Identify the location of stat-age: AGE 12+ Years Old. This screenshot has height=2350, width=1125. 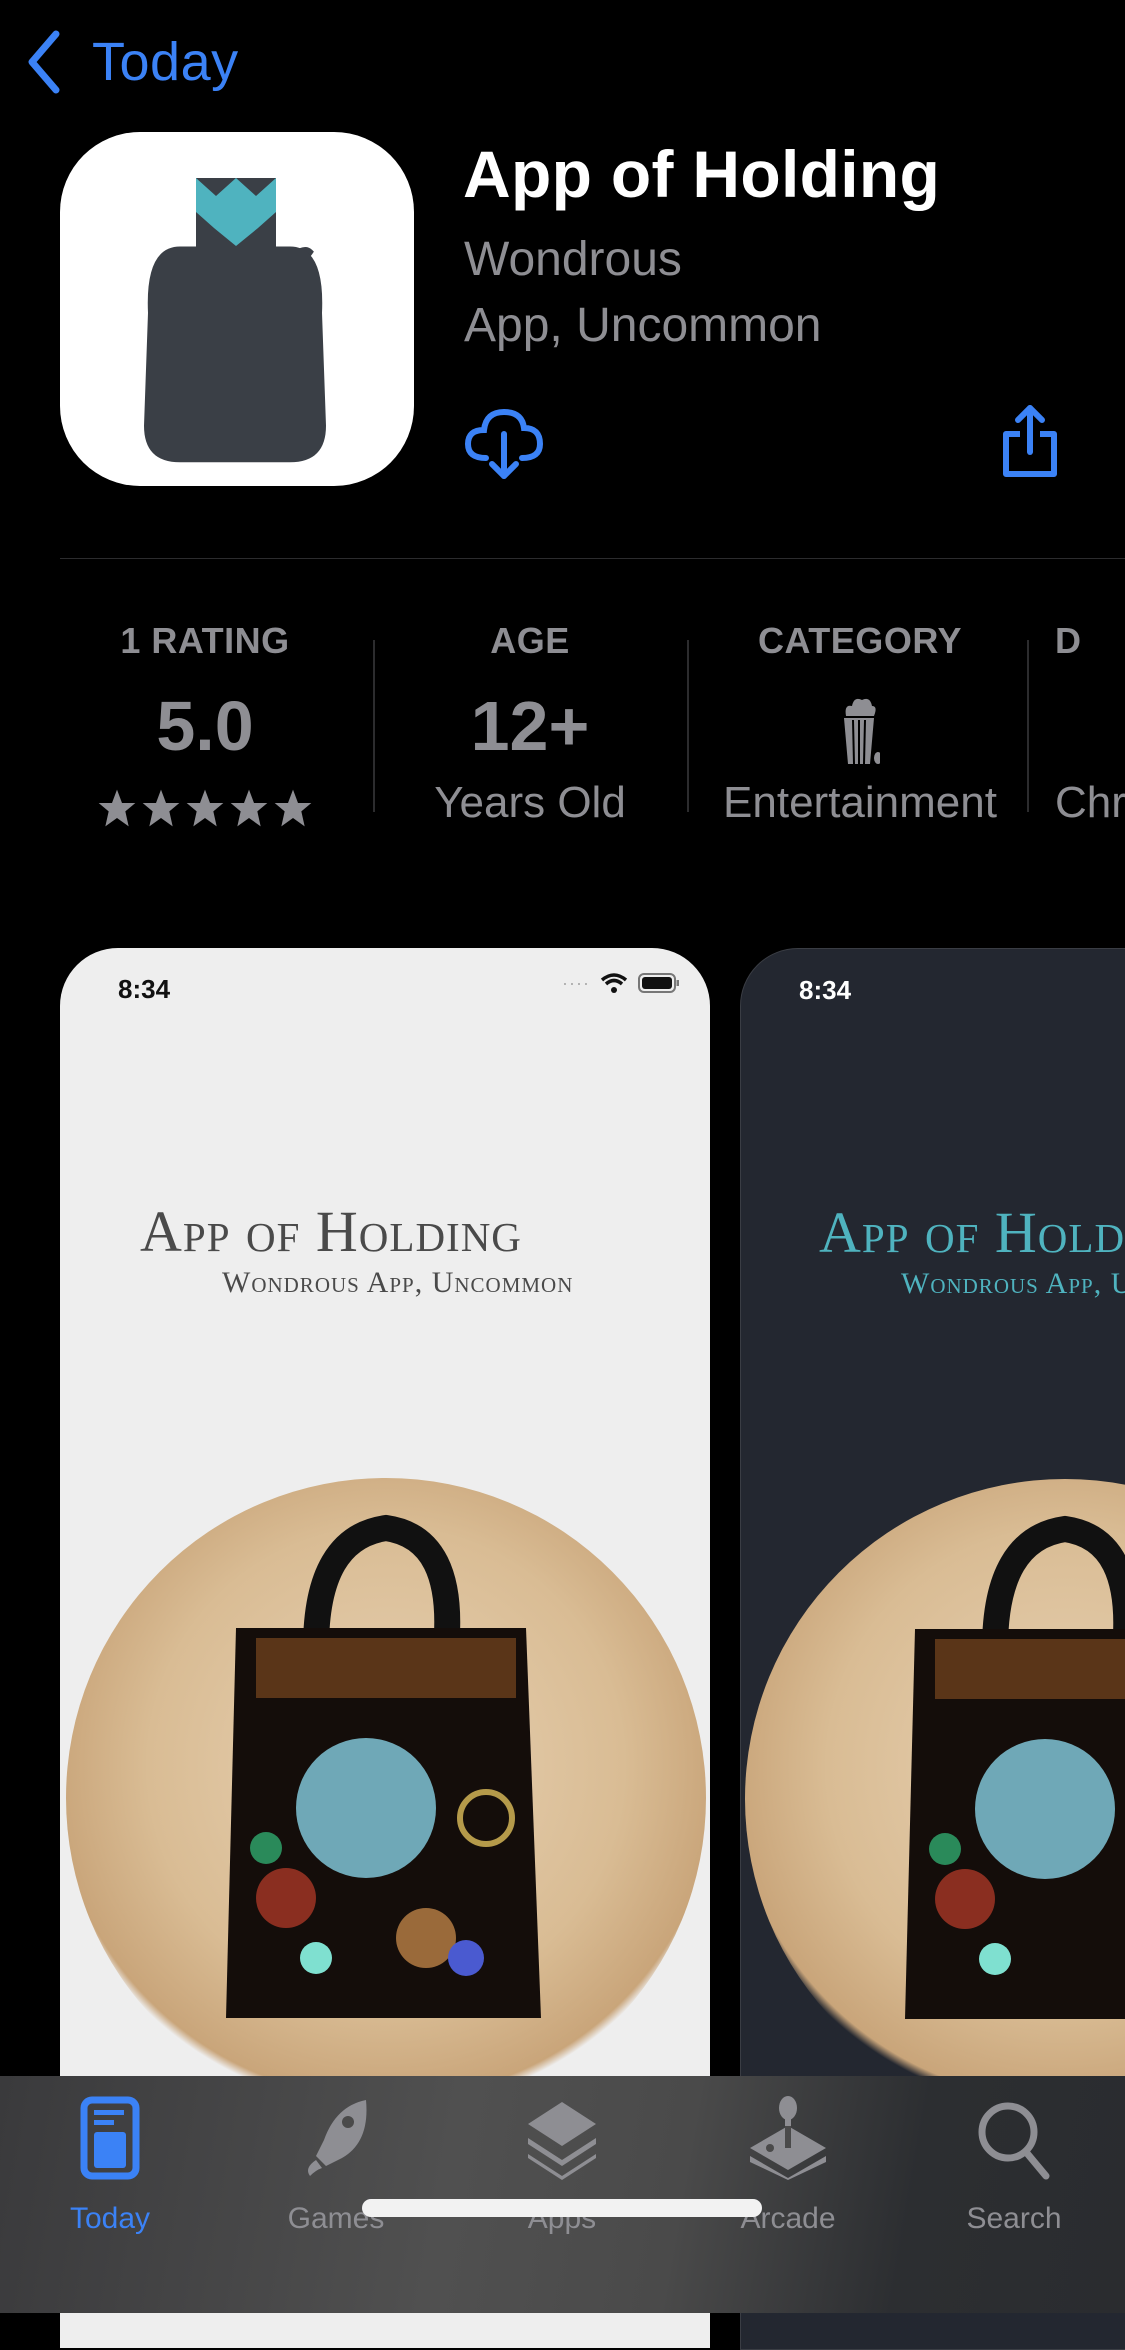
(530, 724).